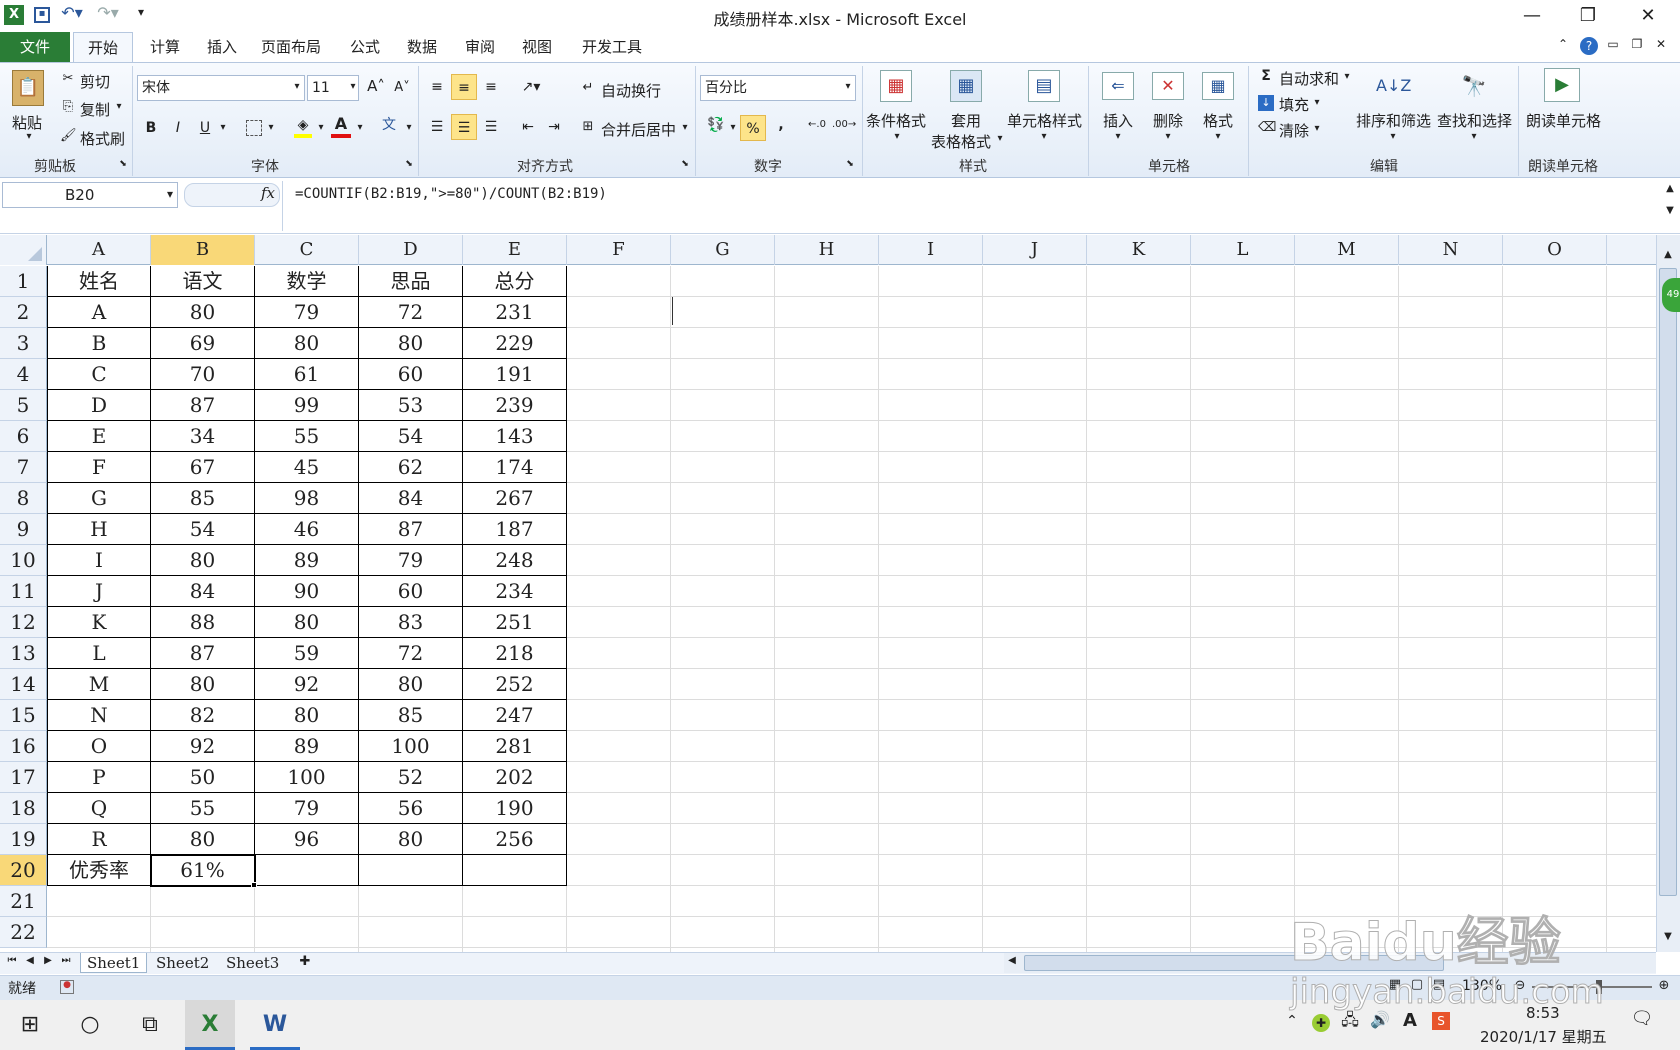  I want to click on font-name-dropdown-icon: ▾, so click(297, 87).